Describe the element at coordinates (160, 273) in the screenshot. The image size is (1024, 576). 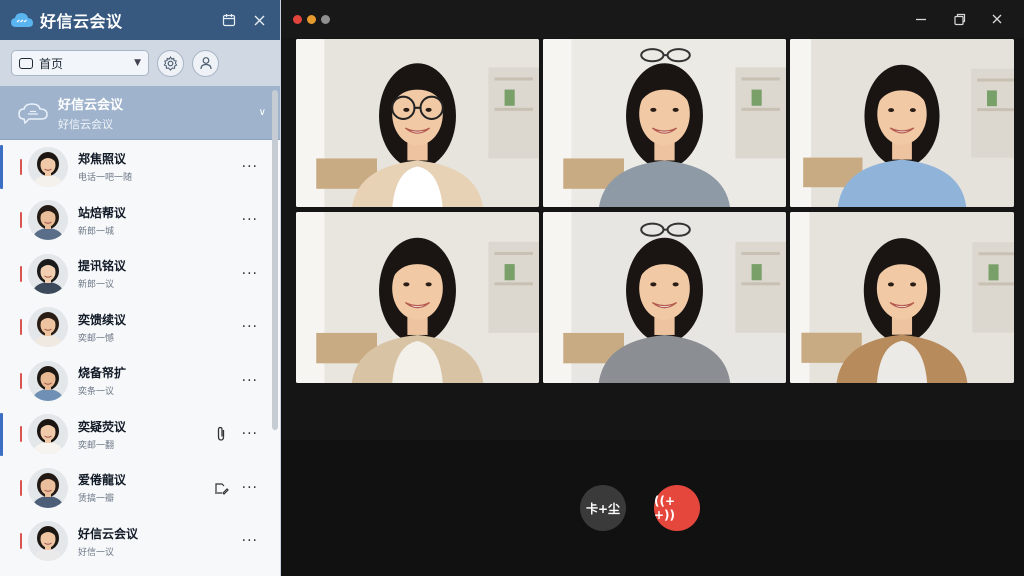
I see `meeting-list-item-text: 提讯铭议 新郎一议` at that location.